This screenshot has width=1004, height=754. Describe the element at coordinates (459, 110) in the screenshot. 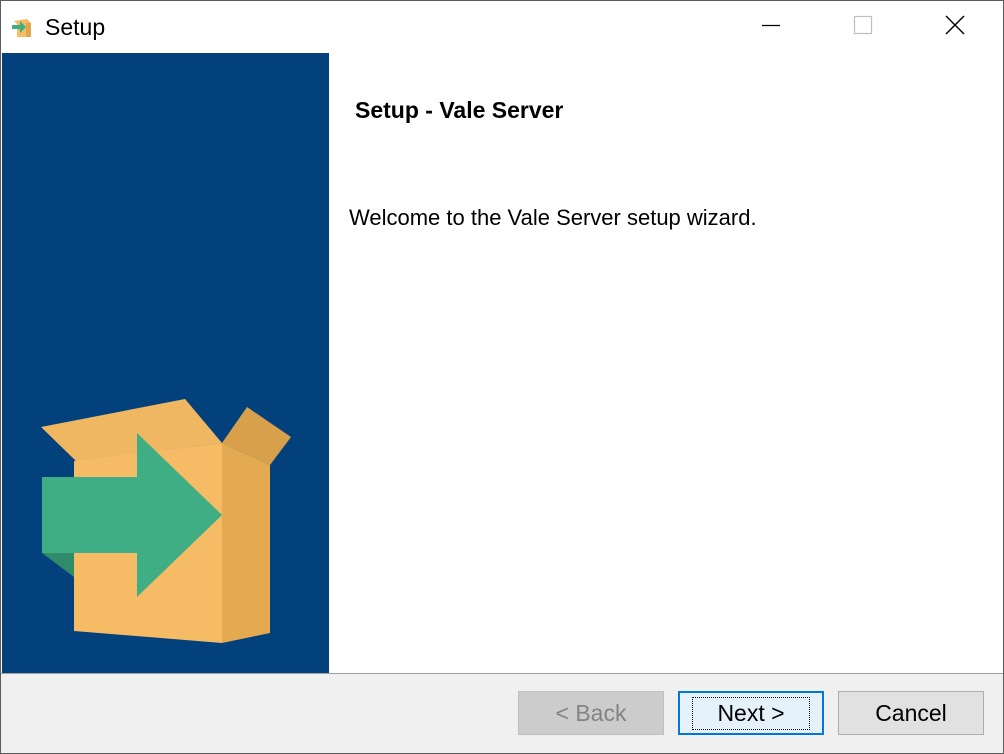

I see `page-title: Setup - Vale Server` at that location.